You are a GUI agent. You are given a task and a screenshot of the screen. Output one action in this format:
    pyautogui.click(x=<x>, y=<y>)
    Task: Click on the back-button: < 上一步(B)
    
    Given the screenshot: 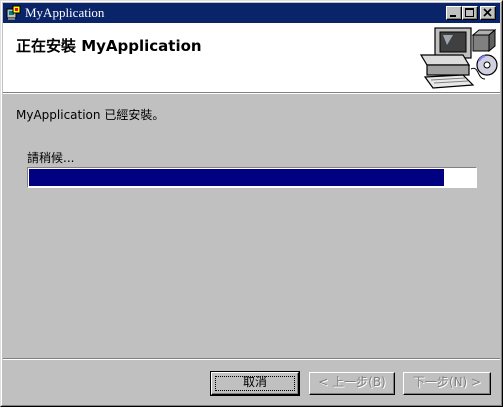 What is the action you would take?
    pyautogui.click(x=352, y=383)
    